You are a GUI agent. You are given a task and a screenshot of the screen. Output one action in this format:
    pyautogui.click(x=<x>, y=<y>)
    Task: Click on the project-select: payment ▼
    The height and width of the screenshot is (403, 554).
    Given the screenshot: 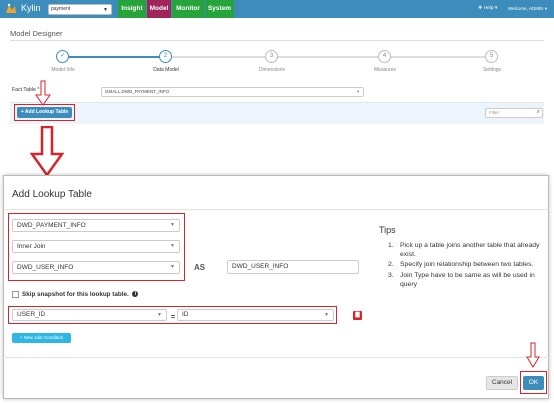 What is the action you would take?
    pyautogui.click(x=80, y=9)
    